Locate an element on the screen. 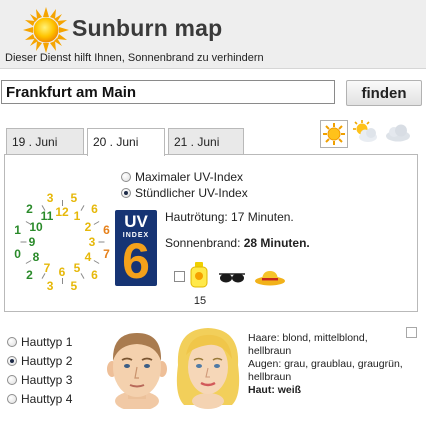 This screenshot has height=437, width=426. cloud-icon is located at coordinates (398, 133).